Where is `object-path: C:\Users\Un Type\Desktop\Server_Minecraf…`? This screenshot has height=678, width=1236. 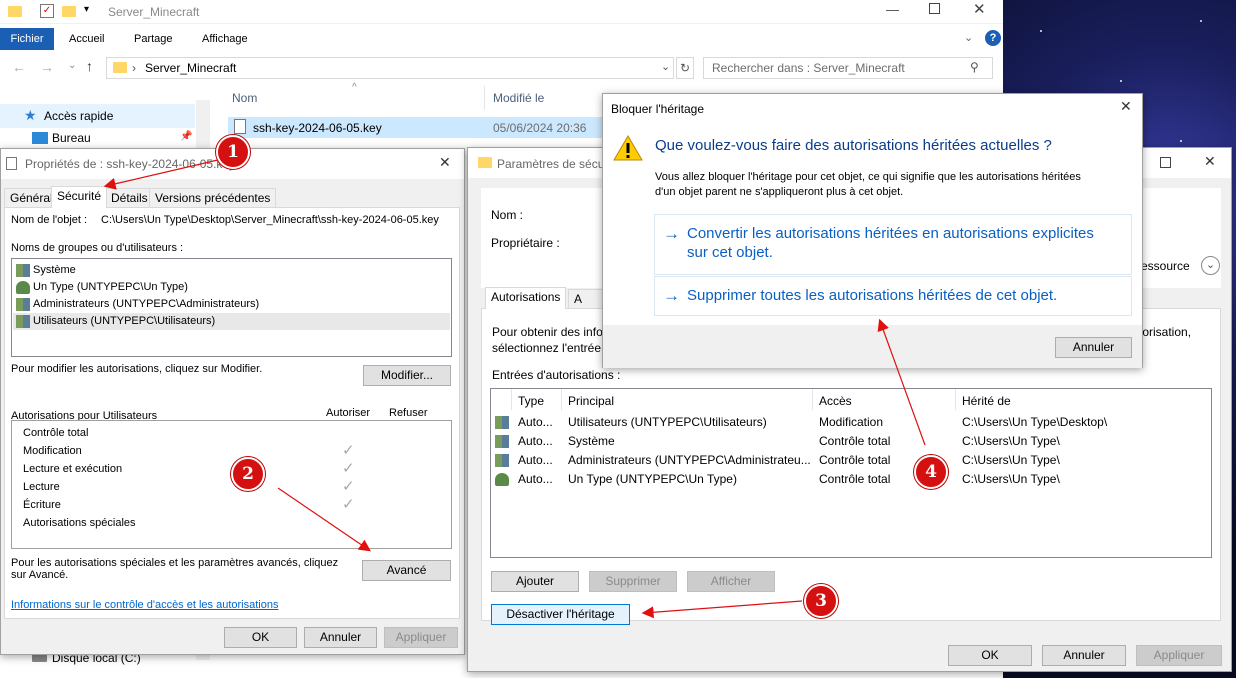
object-path: C:\Users\Un Type\Desktop\Server_Minecraf… is located at coordinates (270, 220).